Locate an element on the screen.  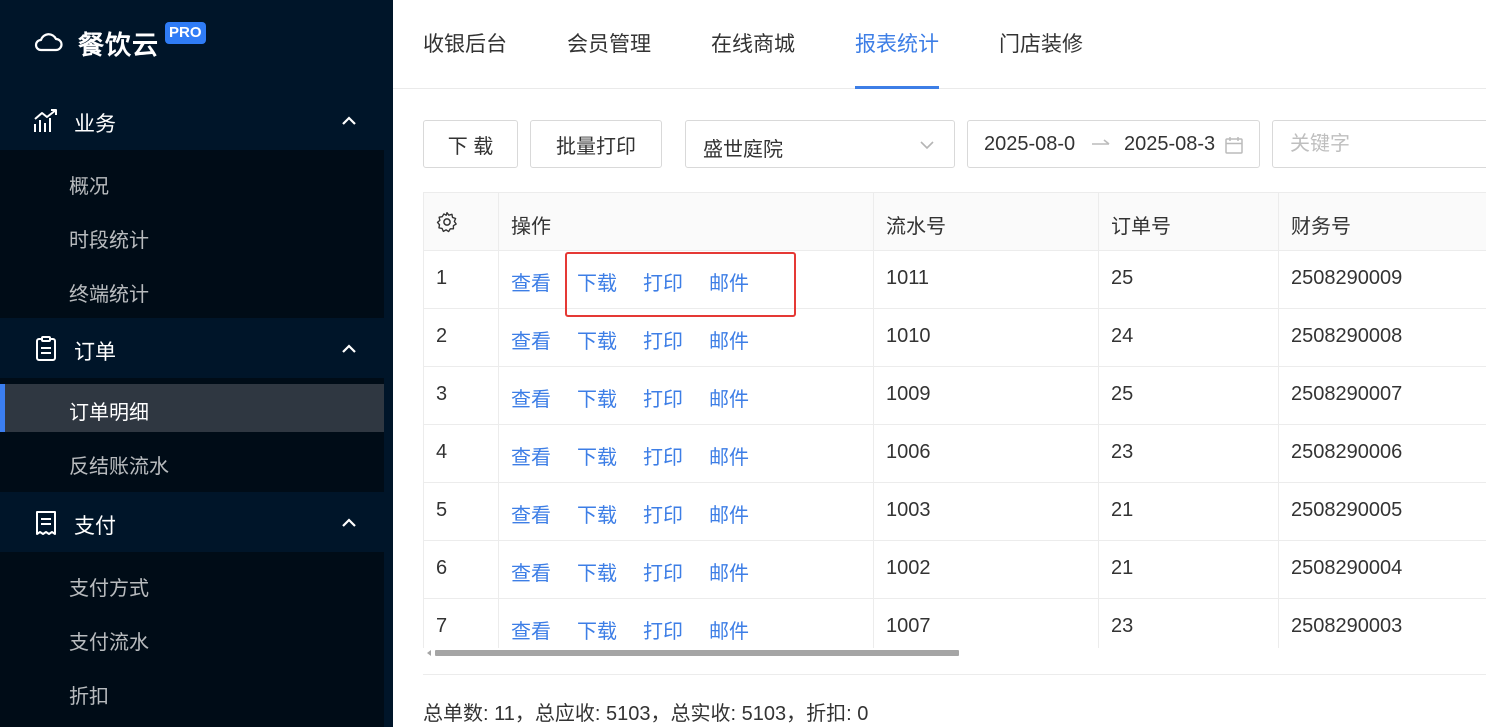
download-button: 下 载 is located at coordinates (470, 144).